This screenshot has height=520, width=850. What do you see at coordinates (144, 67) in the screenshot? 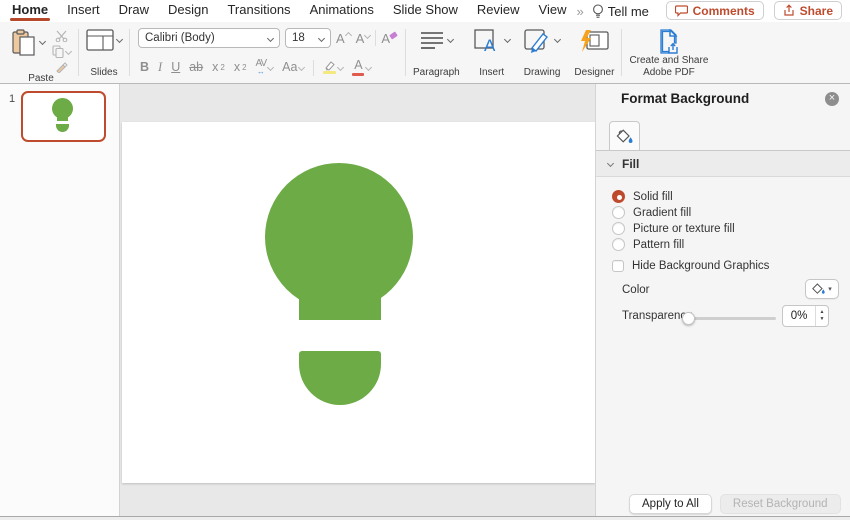
I see `bold-button: B` at bounding box center [144, 67].